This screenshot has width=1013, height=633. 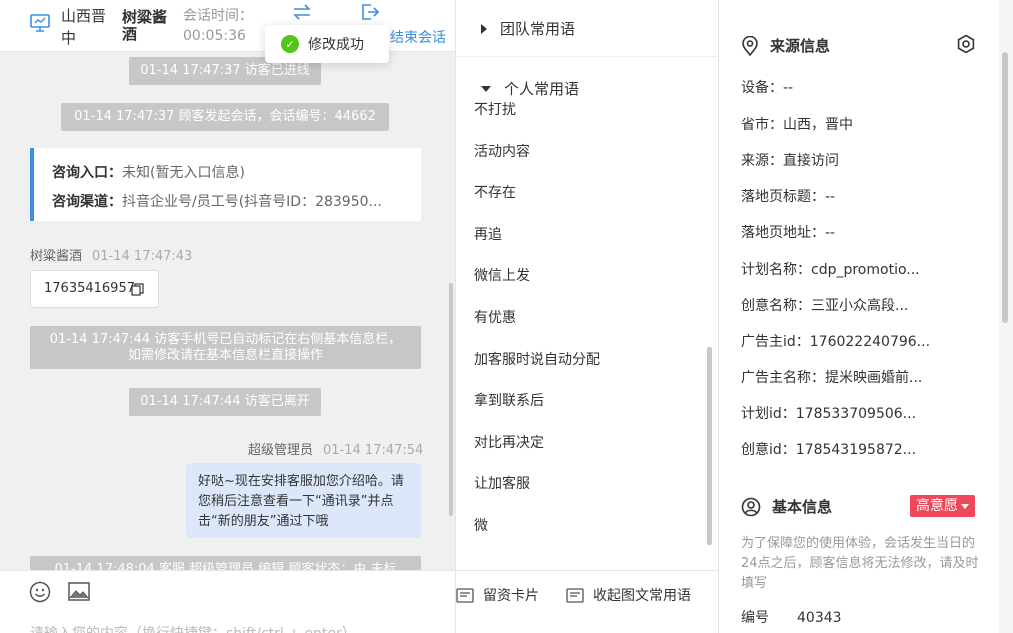 What do you see at coordinates (495, 192) in the screenshot?
I see `phrase-item: 不存在` at bounding box center [495, 192].